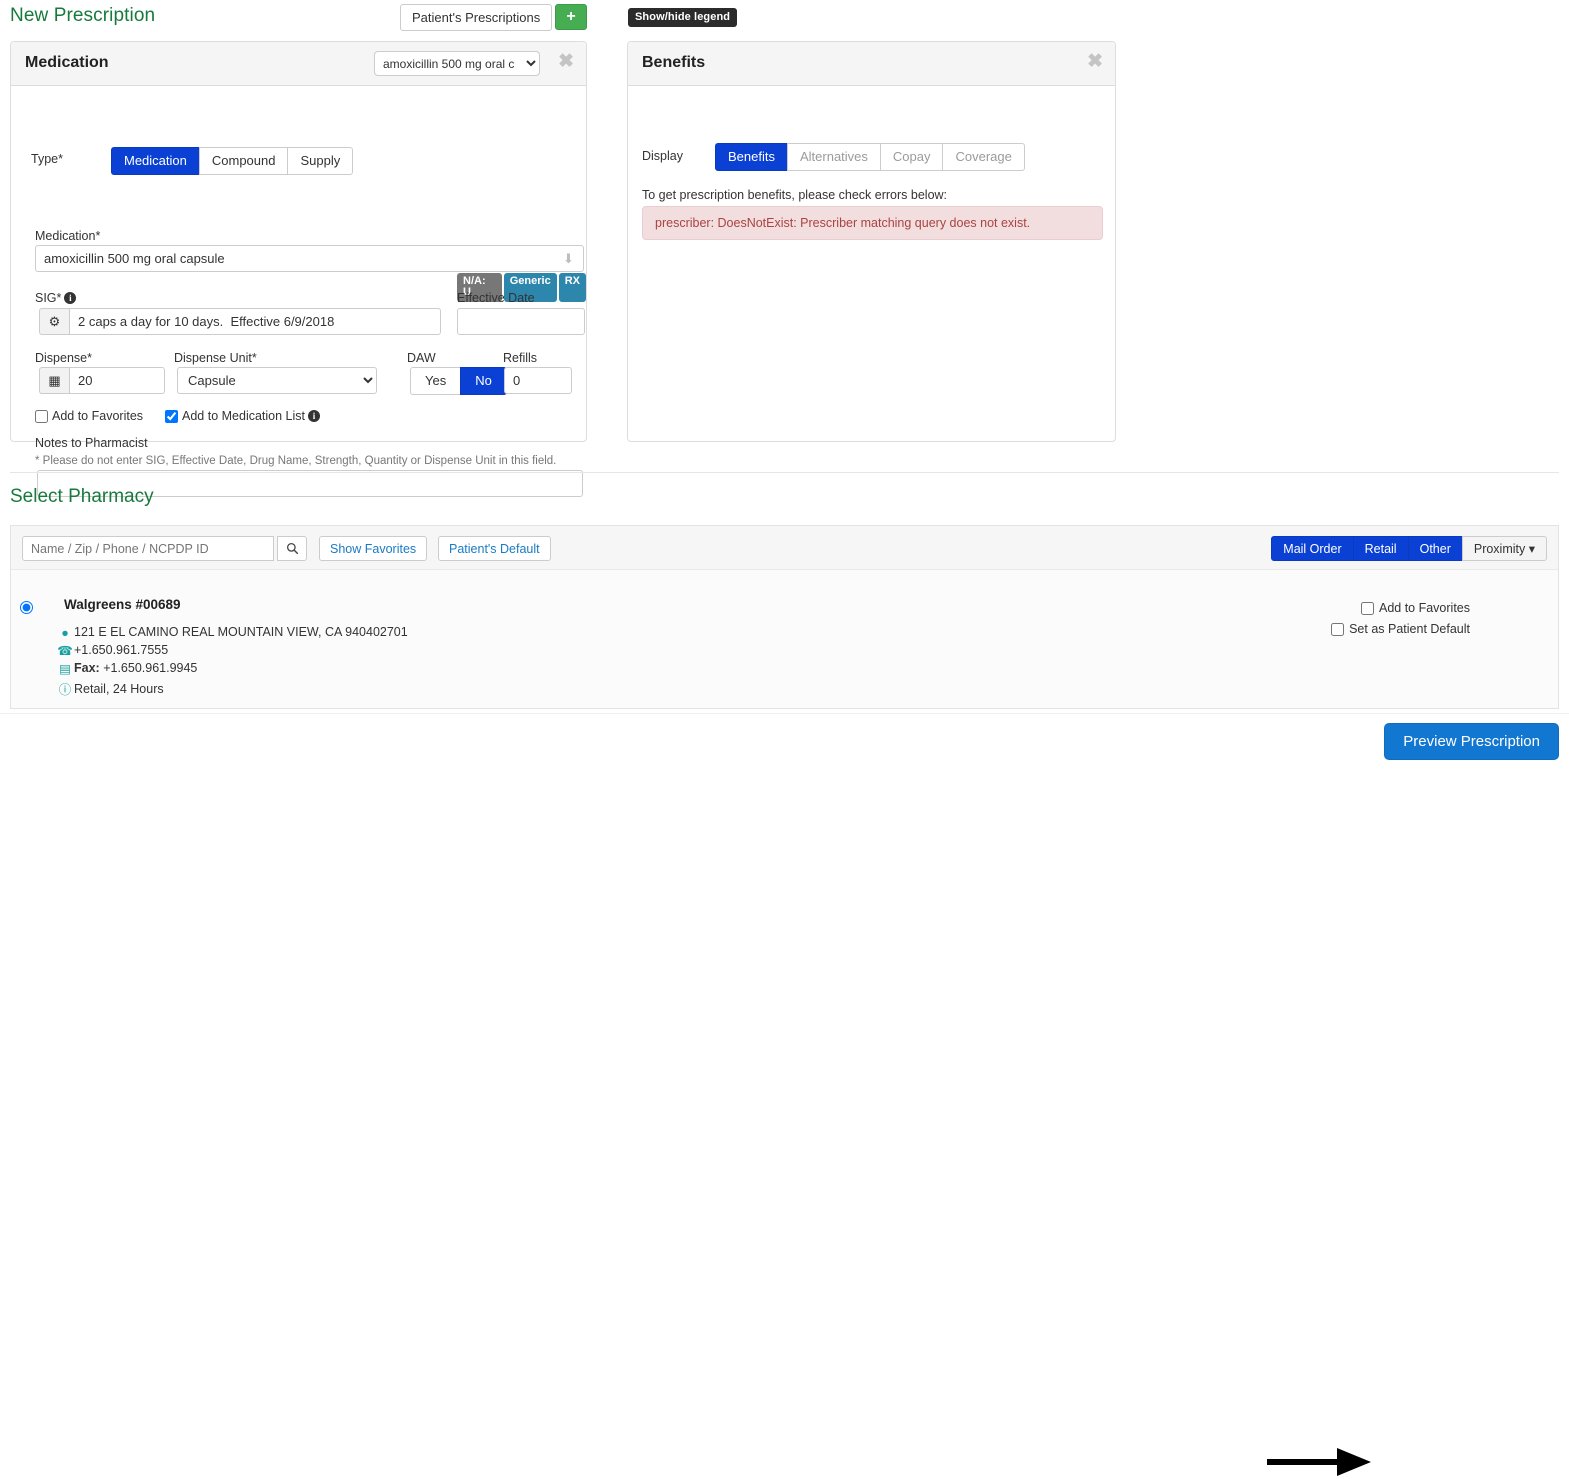  What do you see at coordinates (572, 287) in the screenshot?
I see `badge-rx: RX` at bounding box center [572, 287].